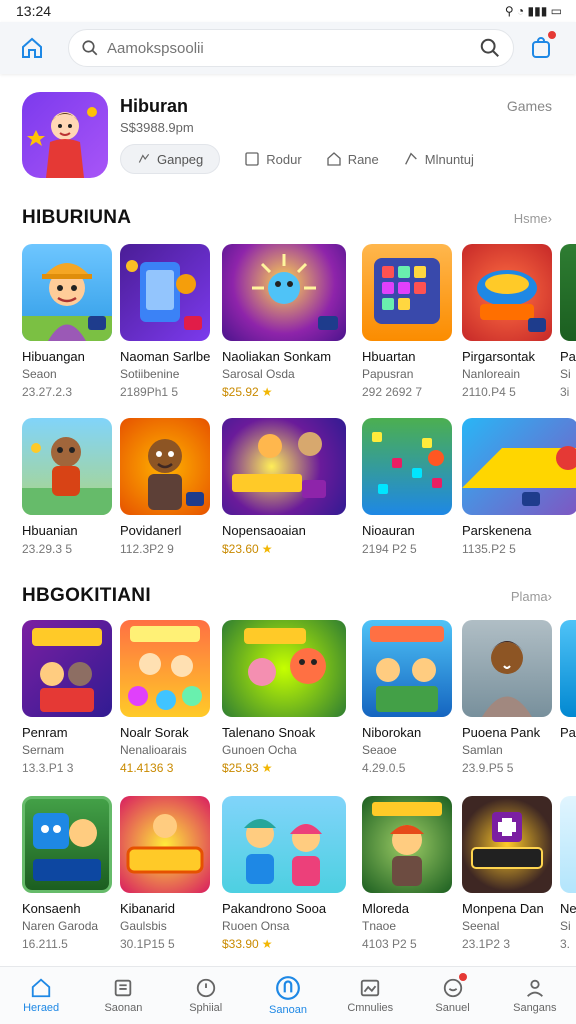  Describe the element at coordinates (144, 158) in the screenshot. I see `gamepad-icon` at that location.